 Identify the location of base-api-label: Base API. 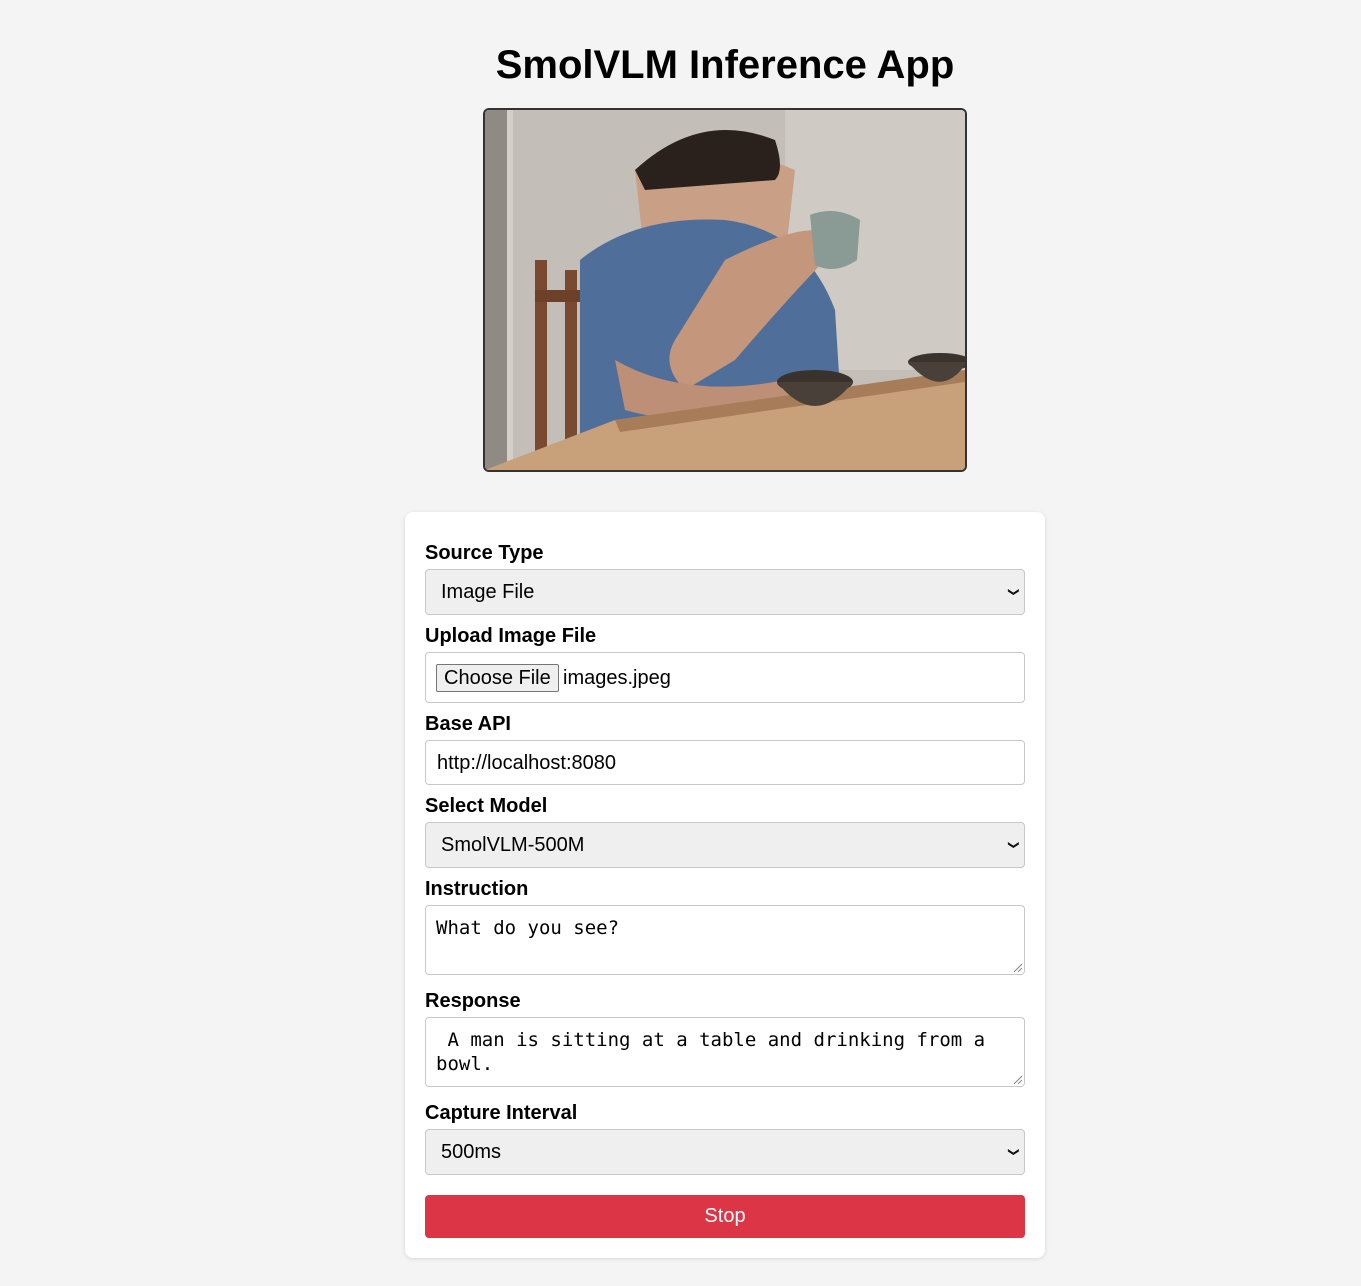
(468, 724).